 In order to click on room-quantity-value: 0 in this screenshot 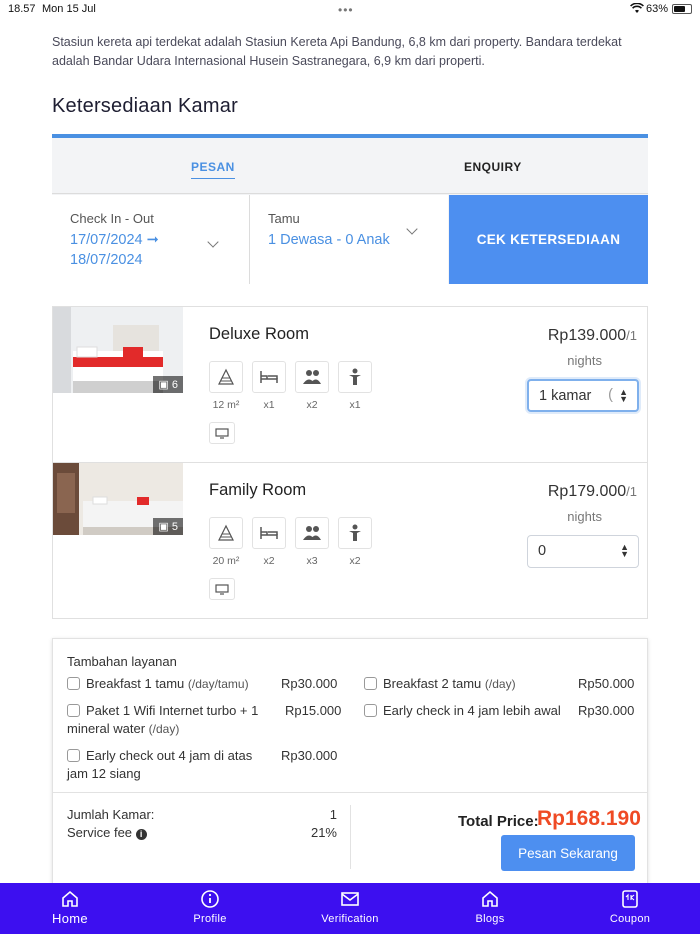, I will do `click(542, 551)`.